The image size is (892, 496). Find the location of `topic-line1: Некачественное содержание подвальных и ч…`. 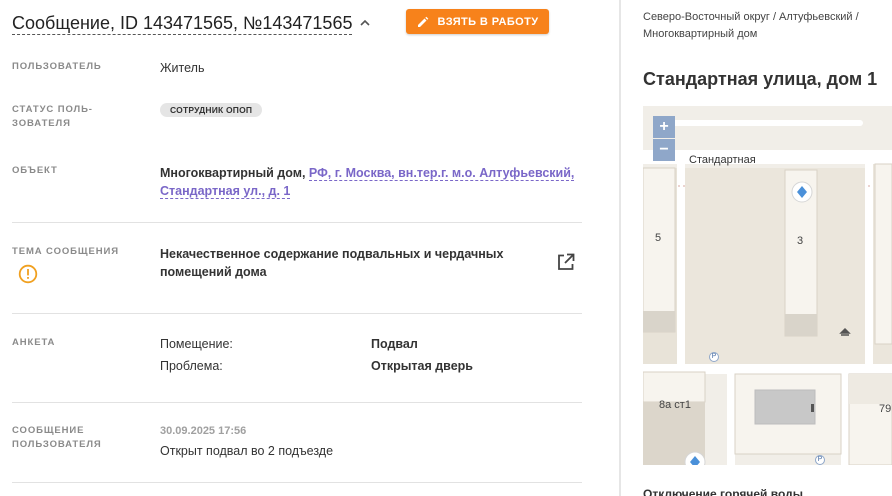

topic-line1: Некачественное содержание подвальных и ч… is located at coordinates (332, 254).